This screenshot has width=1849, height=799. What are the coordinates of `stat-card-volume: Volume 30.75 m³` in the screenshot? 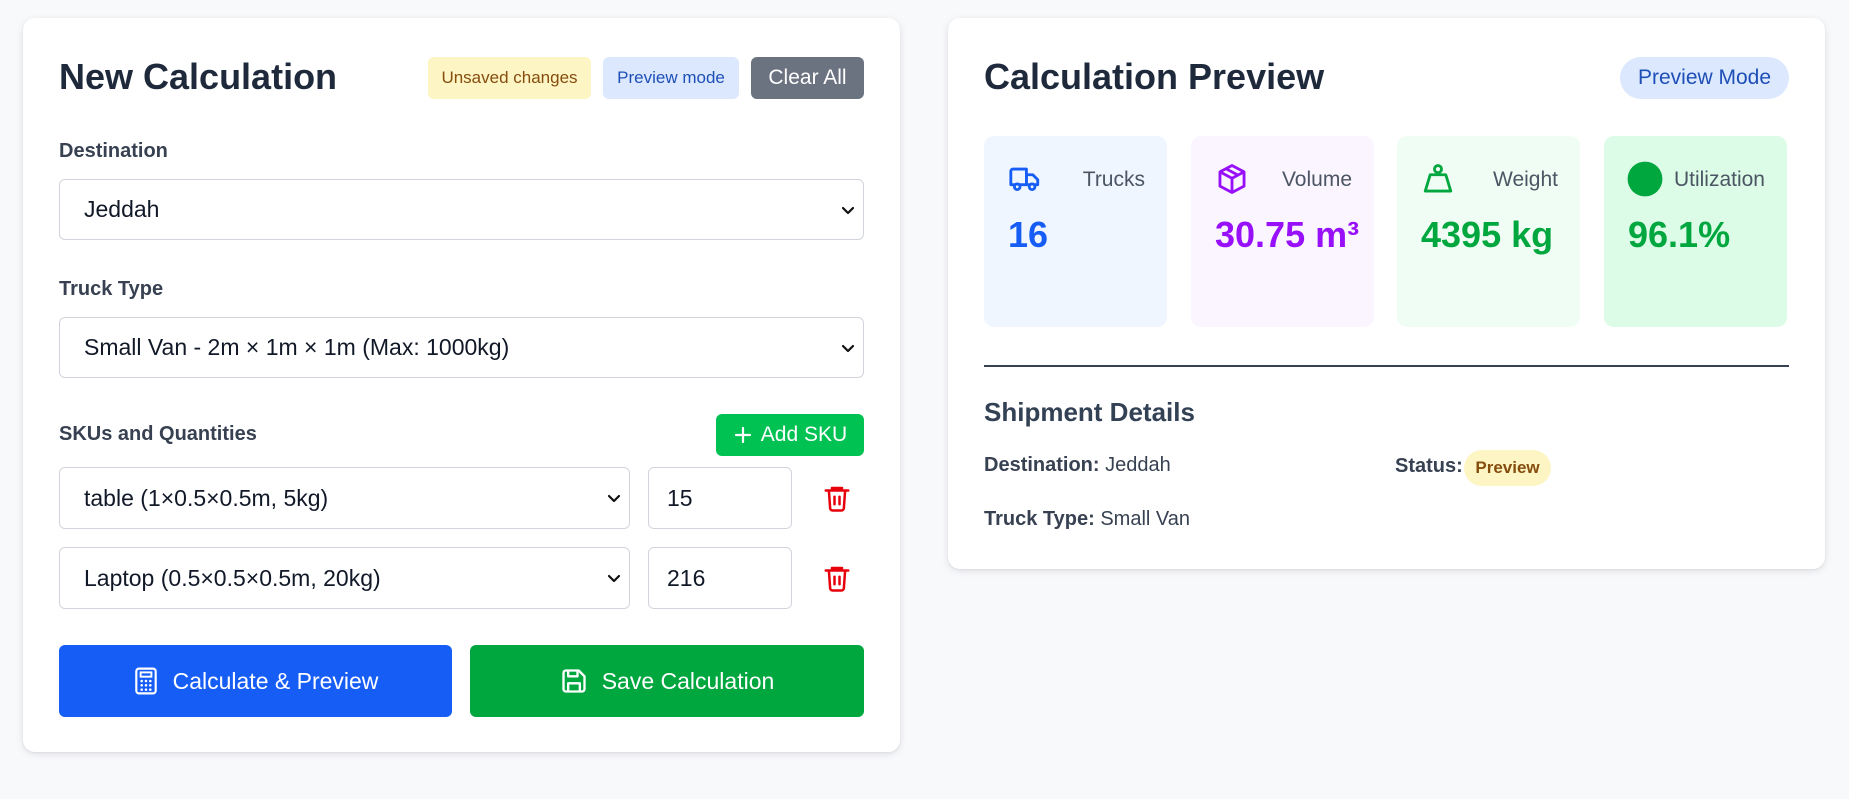 It's located at (1282, 231).